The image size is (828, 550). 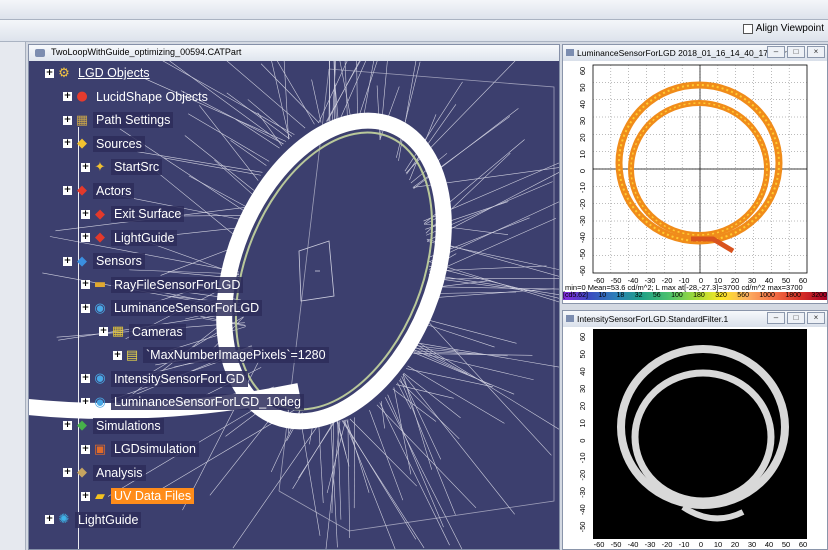 I want to click on tree-node: + ◉ LuminanceSensorForLGD, so click(x=172, y=308).